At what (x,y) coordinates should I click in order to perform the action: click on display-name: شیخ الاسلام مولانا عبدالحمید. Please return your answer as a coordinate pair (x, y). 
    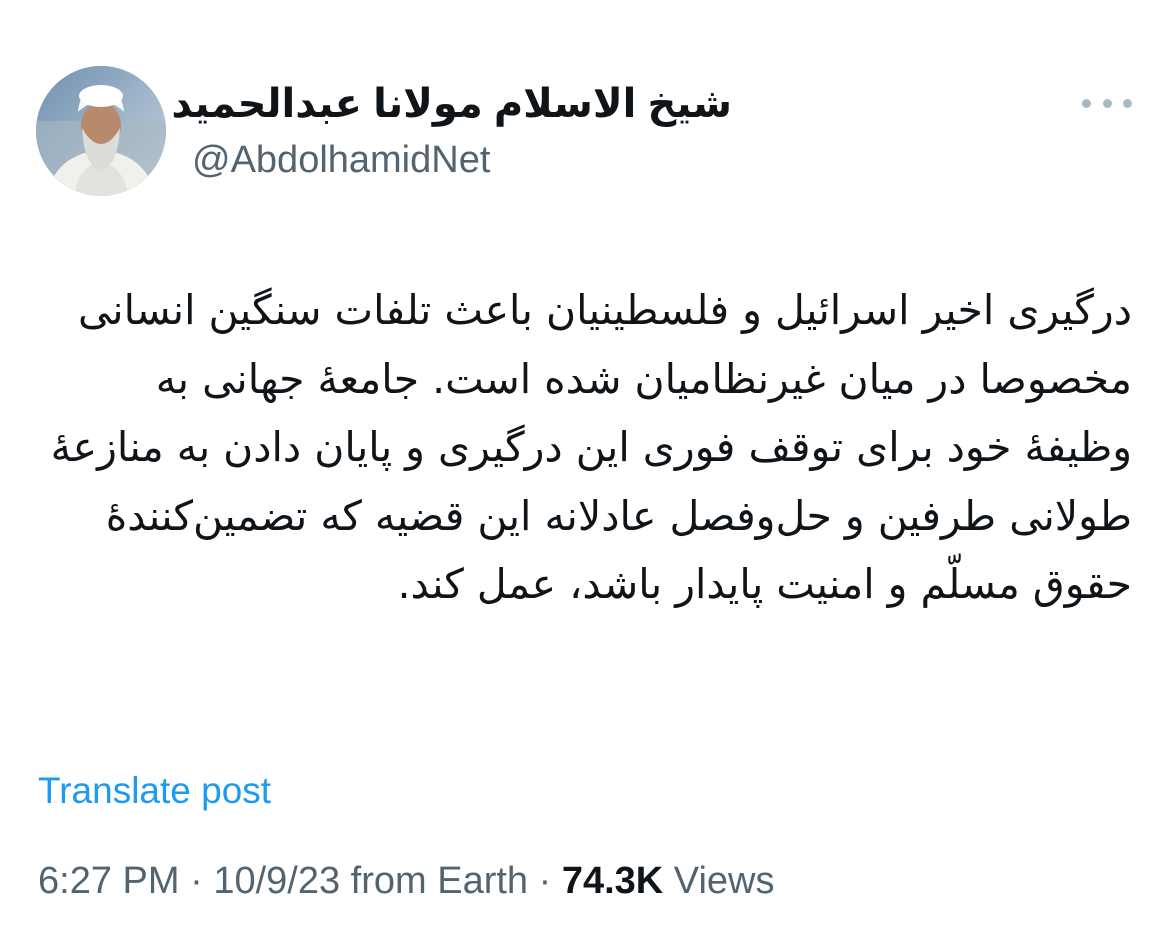
    Looking at the image, I should click on (451, 104).